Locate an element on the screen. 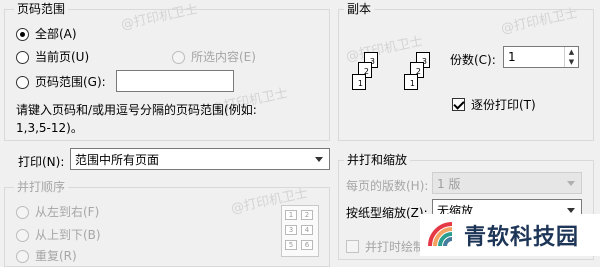 This screenshot has width=600, height=267. brand-logo: 青软科技园 is located at coordinates (510, 235).